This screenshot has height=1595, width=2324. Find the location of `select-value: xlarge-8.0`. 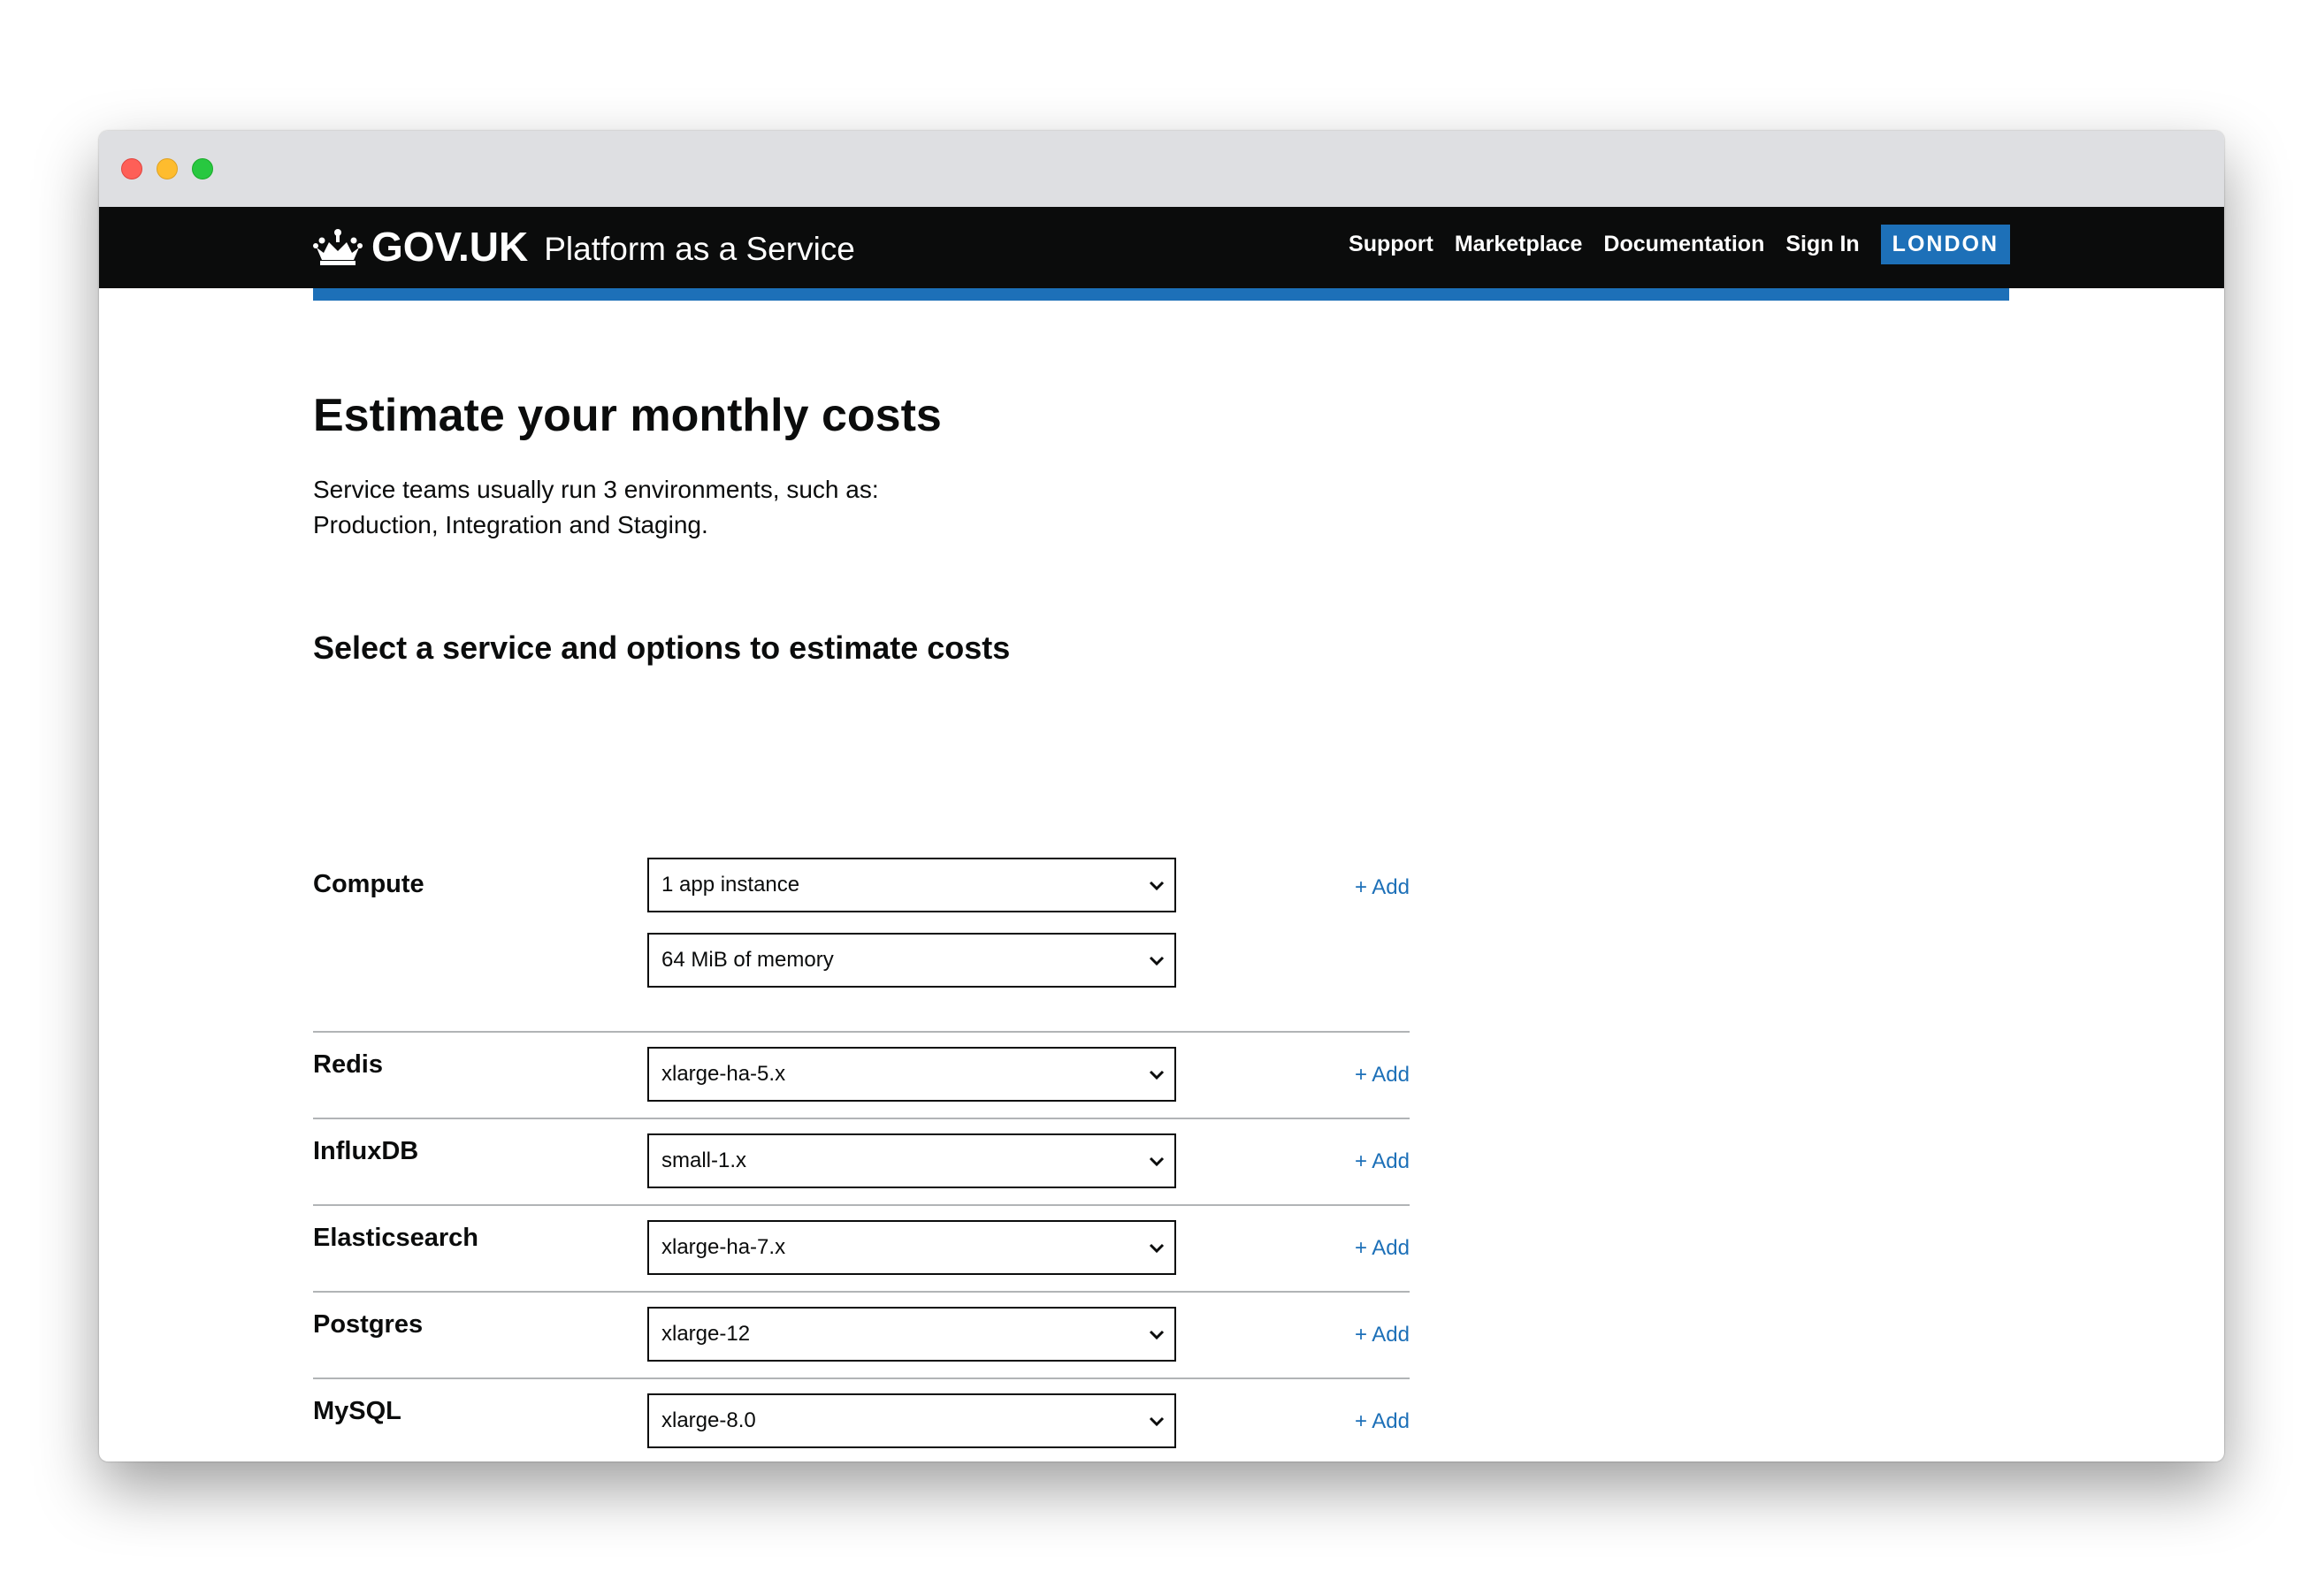

select-value: xlarge-8.0 is located at coordinates (708, 1420).